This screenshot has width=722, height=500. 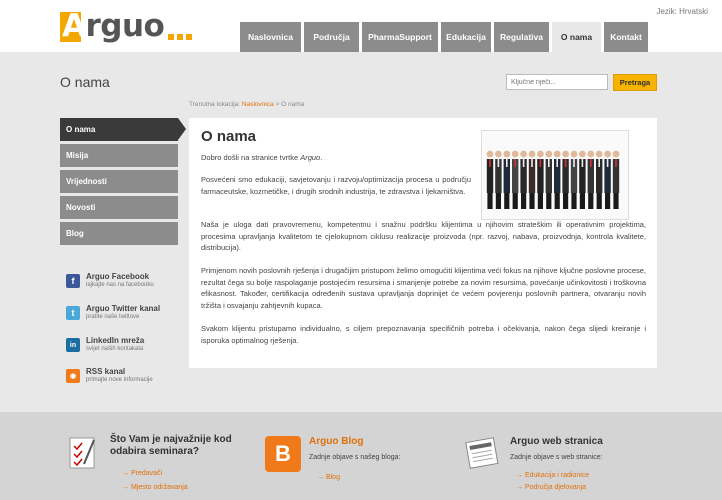 I want to click on social-linkedin: in LinkedIn mreža svijet naših kontakata, so click(x=126, y=344).